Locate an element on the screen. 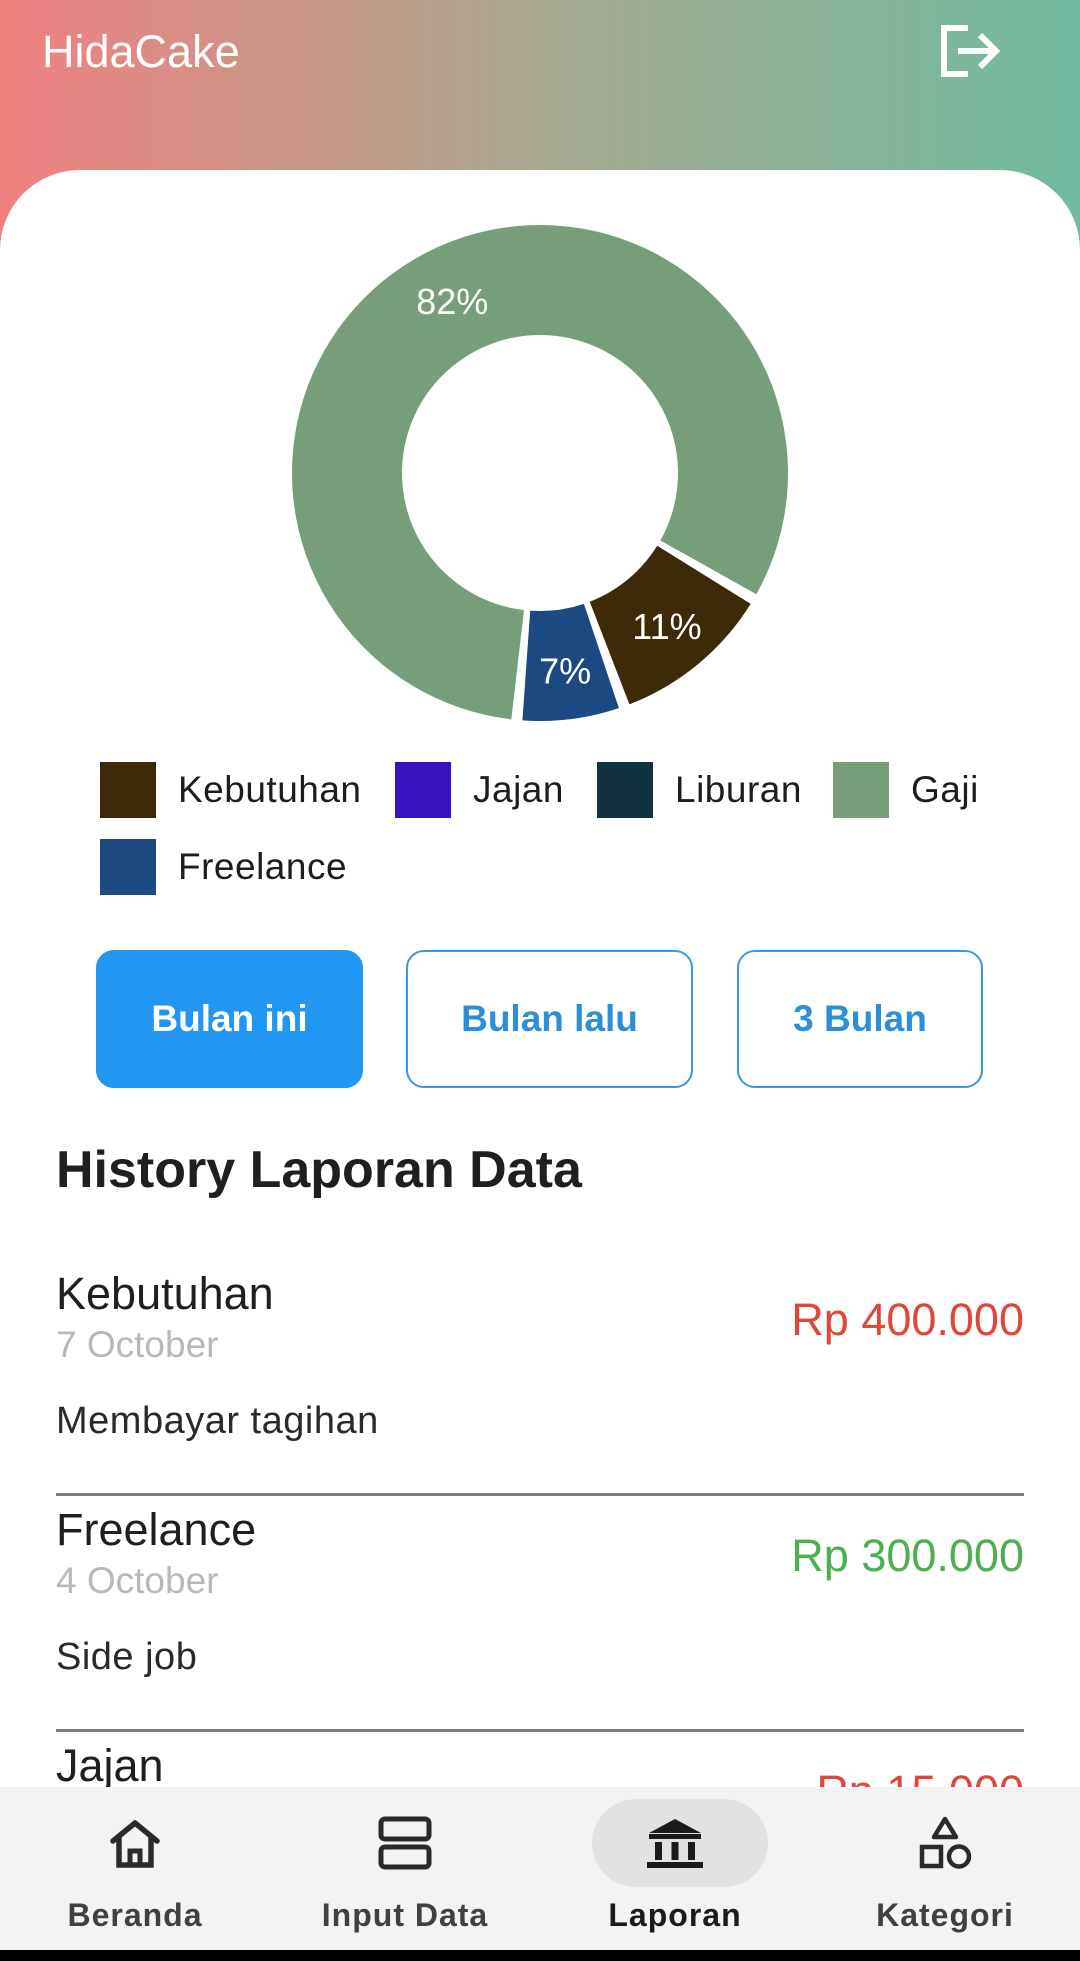 The image size is (1080, 1961). history-row: Jajan Rp 15.000 is located at coordinates (540, 1761).